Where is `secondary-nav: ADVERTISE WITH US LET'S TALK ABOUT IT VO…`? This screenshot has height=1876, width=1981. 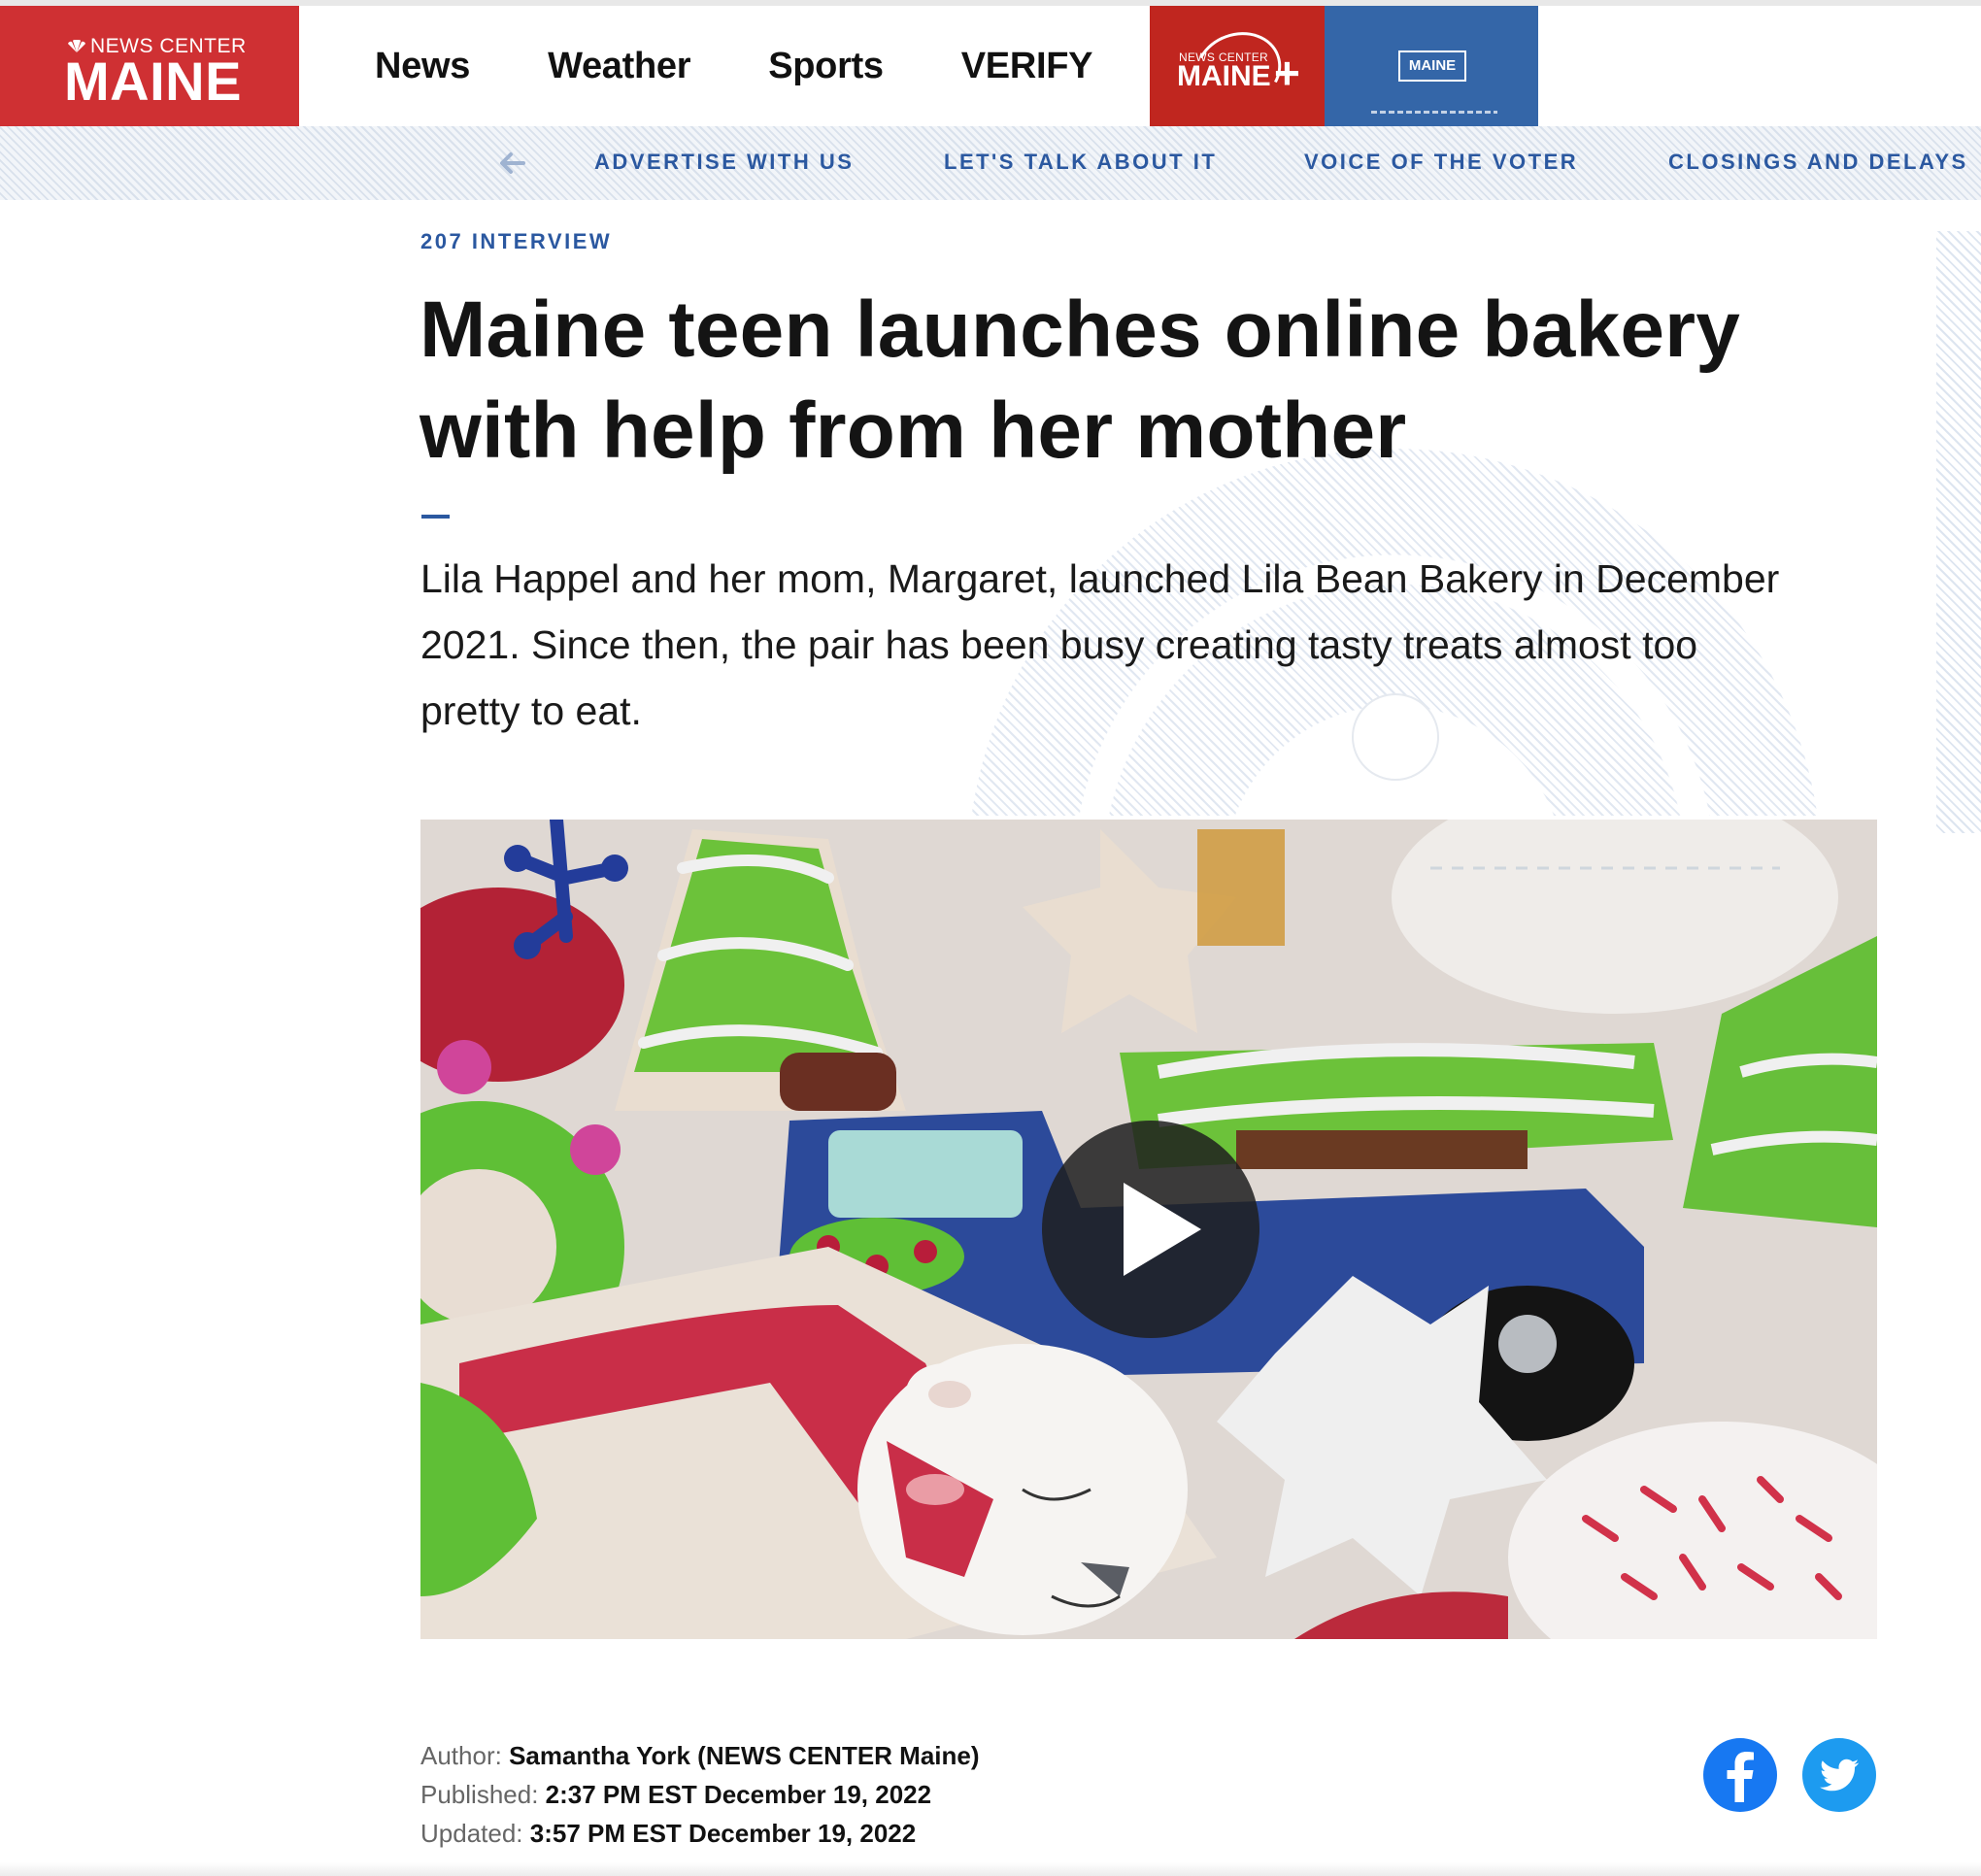 secondary-nav: ADVERTISE WITH US LET'S TALK ABOUT IT VO… is located at coordinates (990, 163).